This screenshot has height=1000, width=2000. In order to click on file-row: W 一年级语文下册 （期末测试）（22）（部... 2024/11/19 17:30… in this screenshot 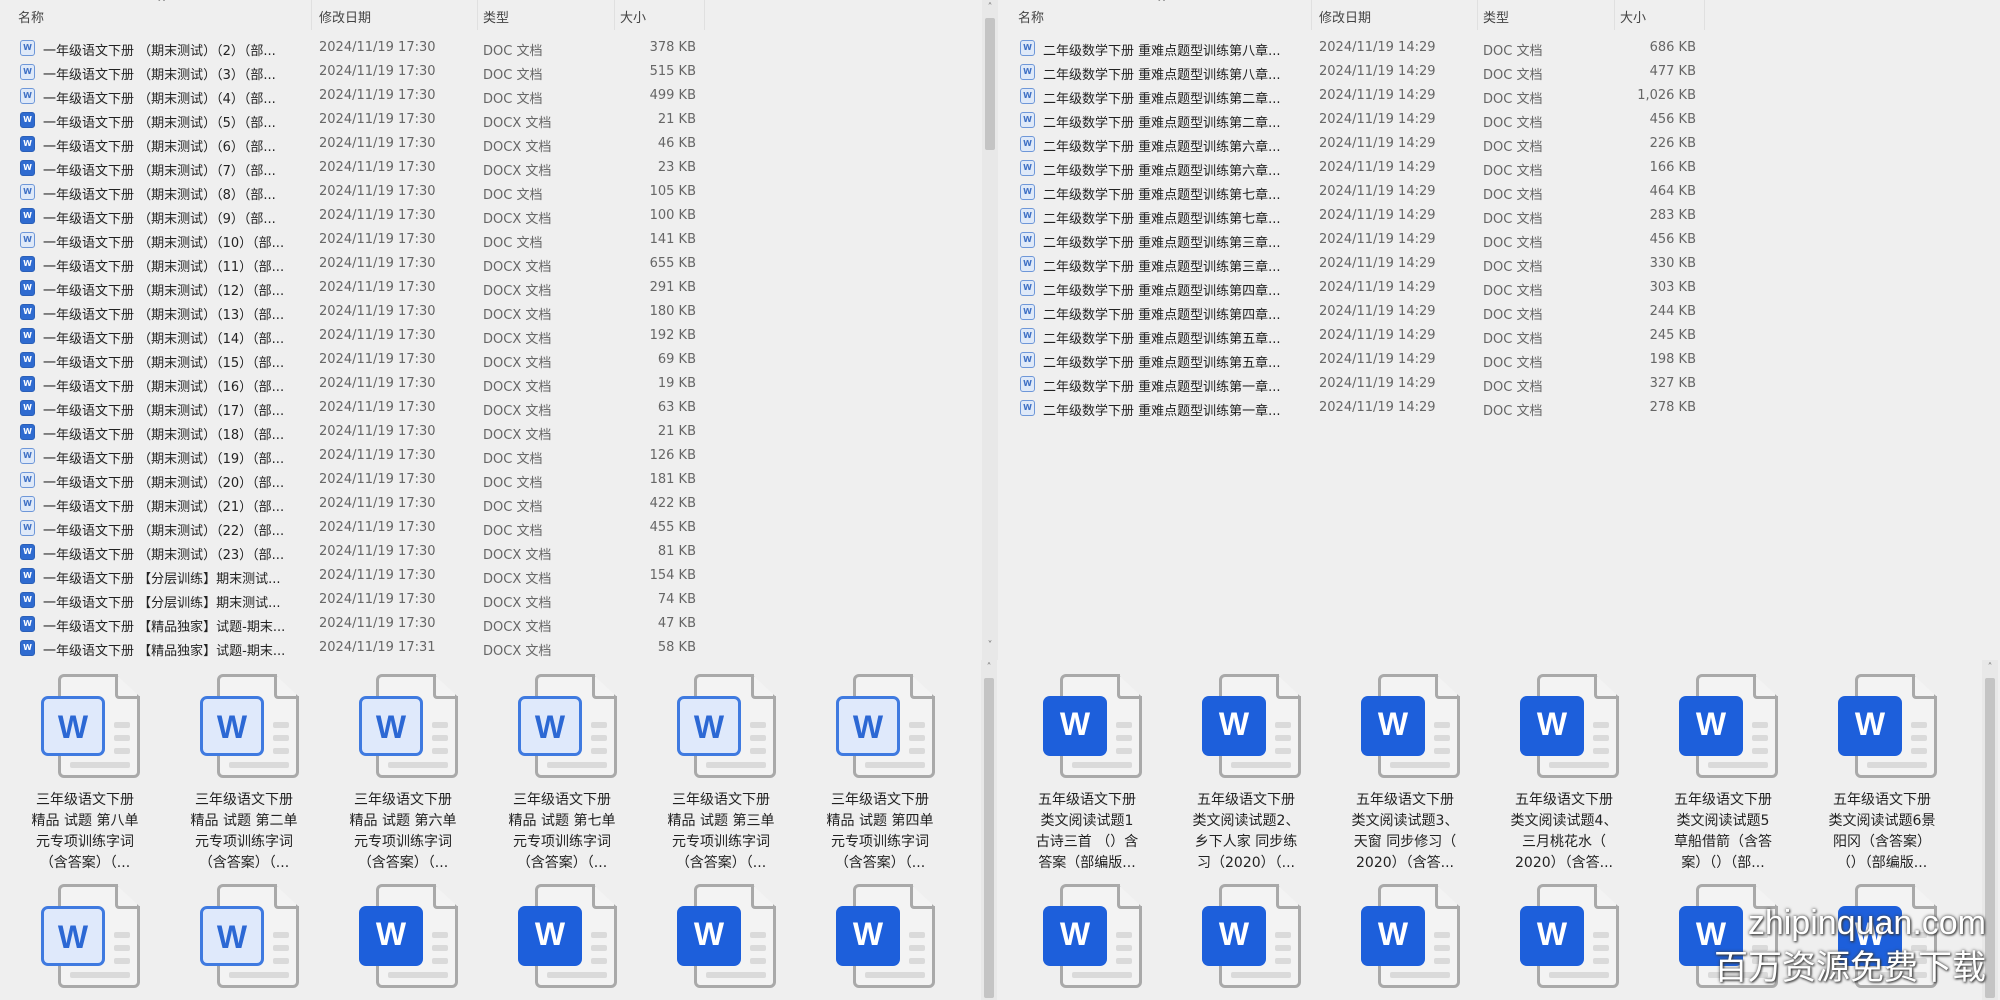, I will do `click(352, 528)`.